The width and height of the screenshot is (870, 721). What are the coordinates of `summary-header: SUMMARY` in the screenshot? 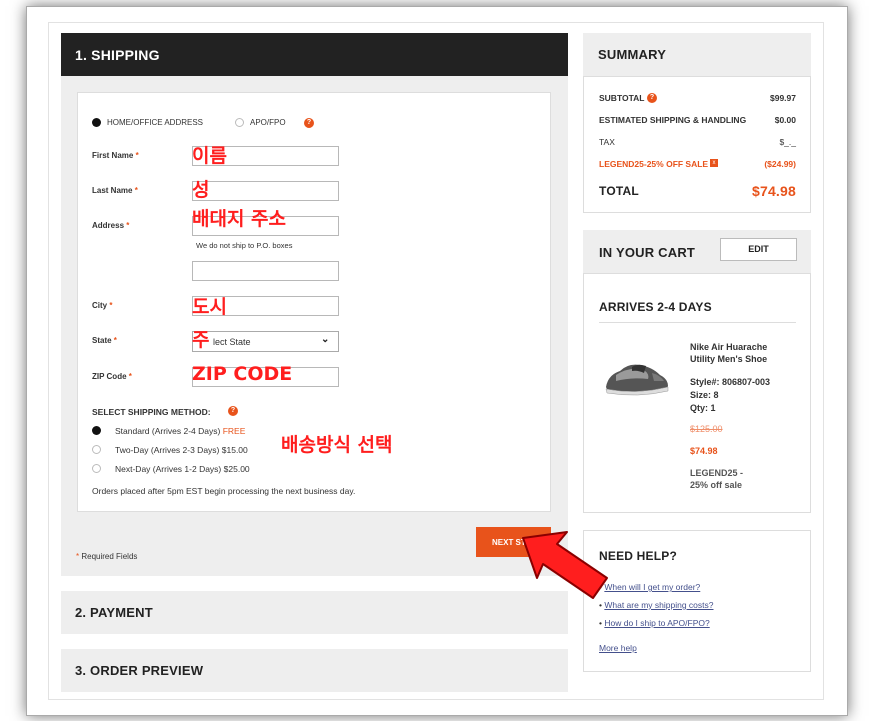 It's located at (697, 54).